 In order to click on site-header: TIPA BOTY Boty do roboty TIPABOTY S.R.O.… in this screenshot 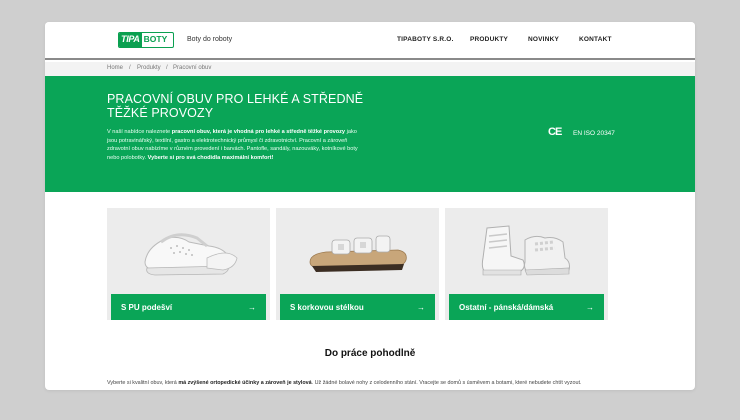, I will do `click(370, 41)`.